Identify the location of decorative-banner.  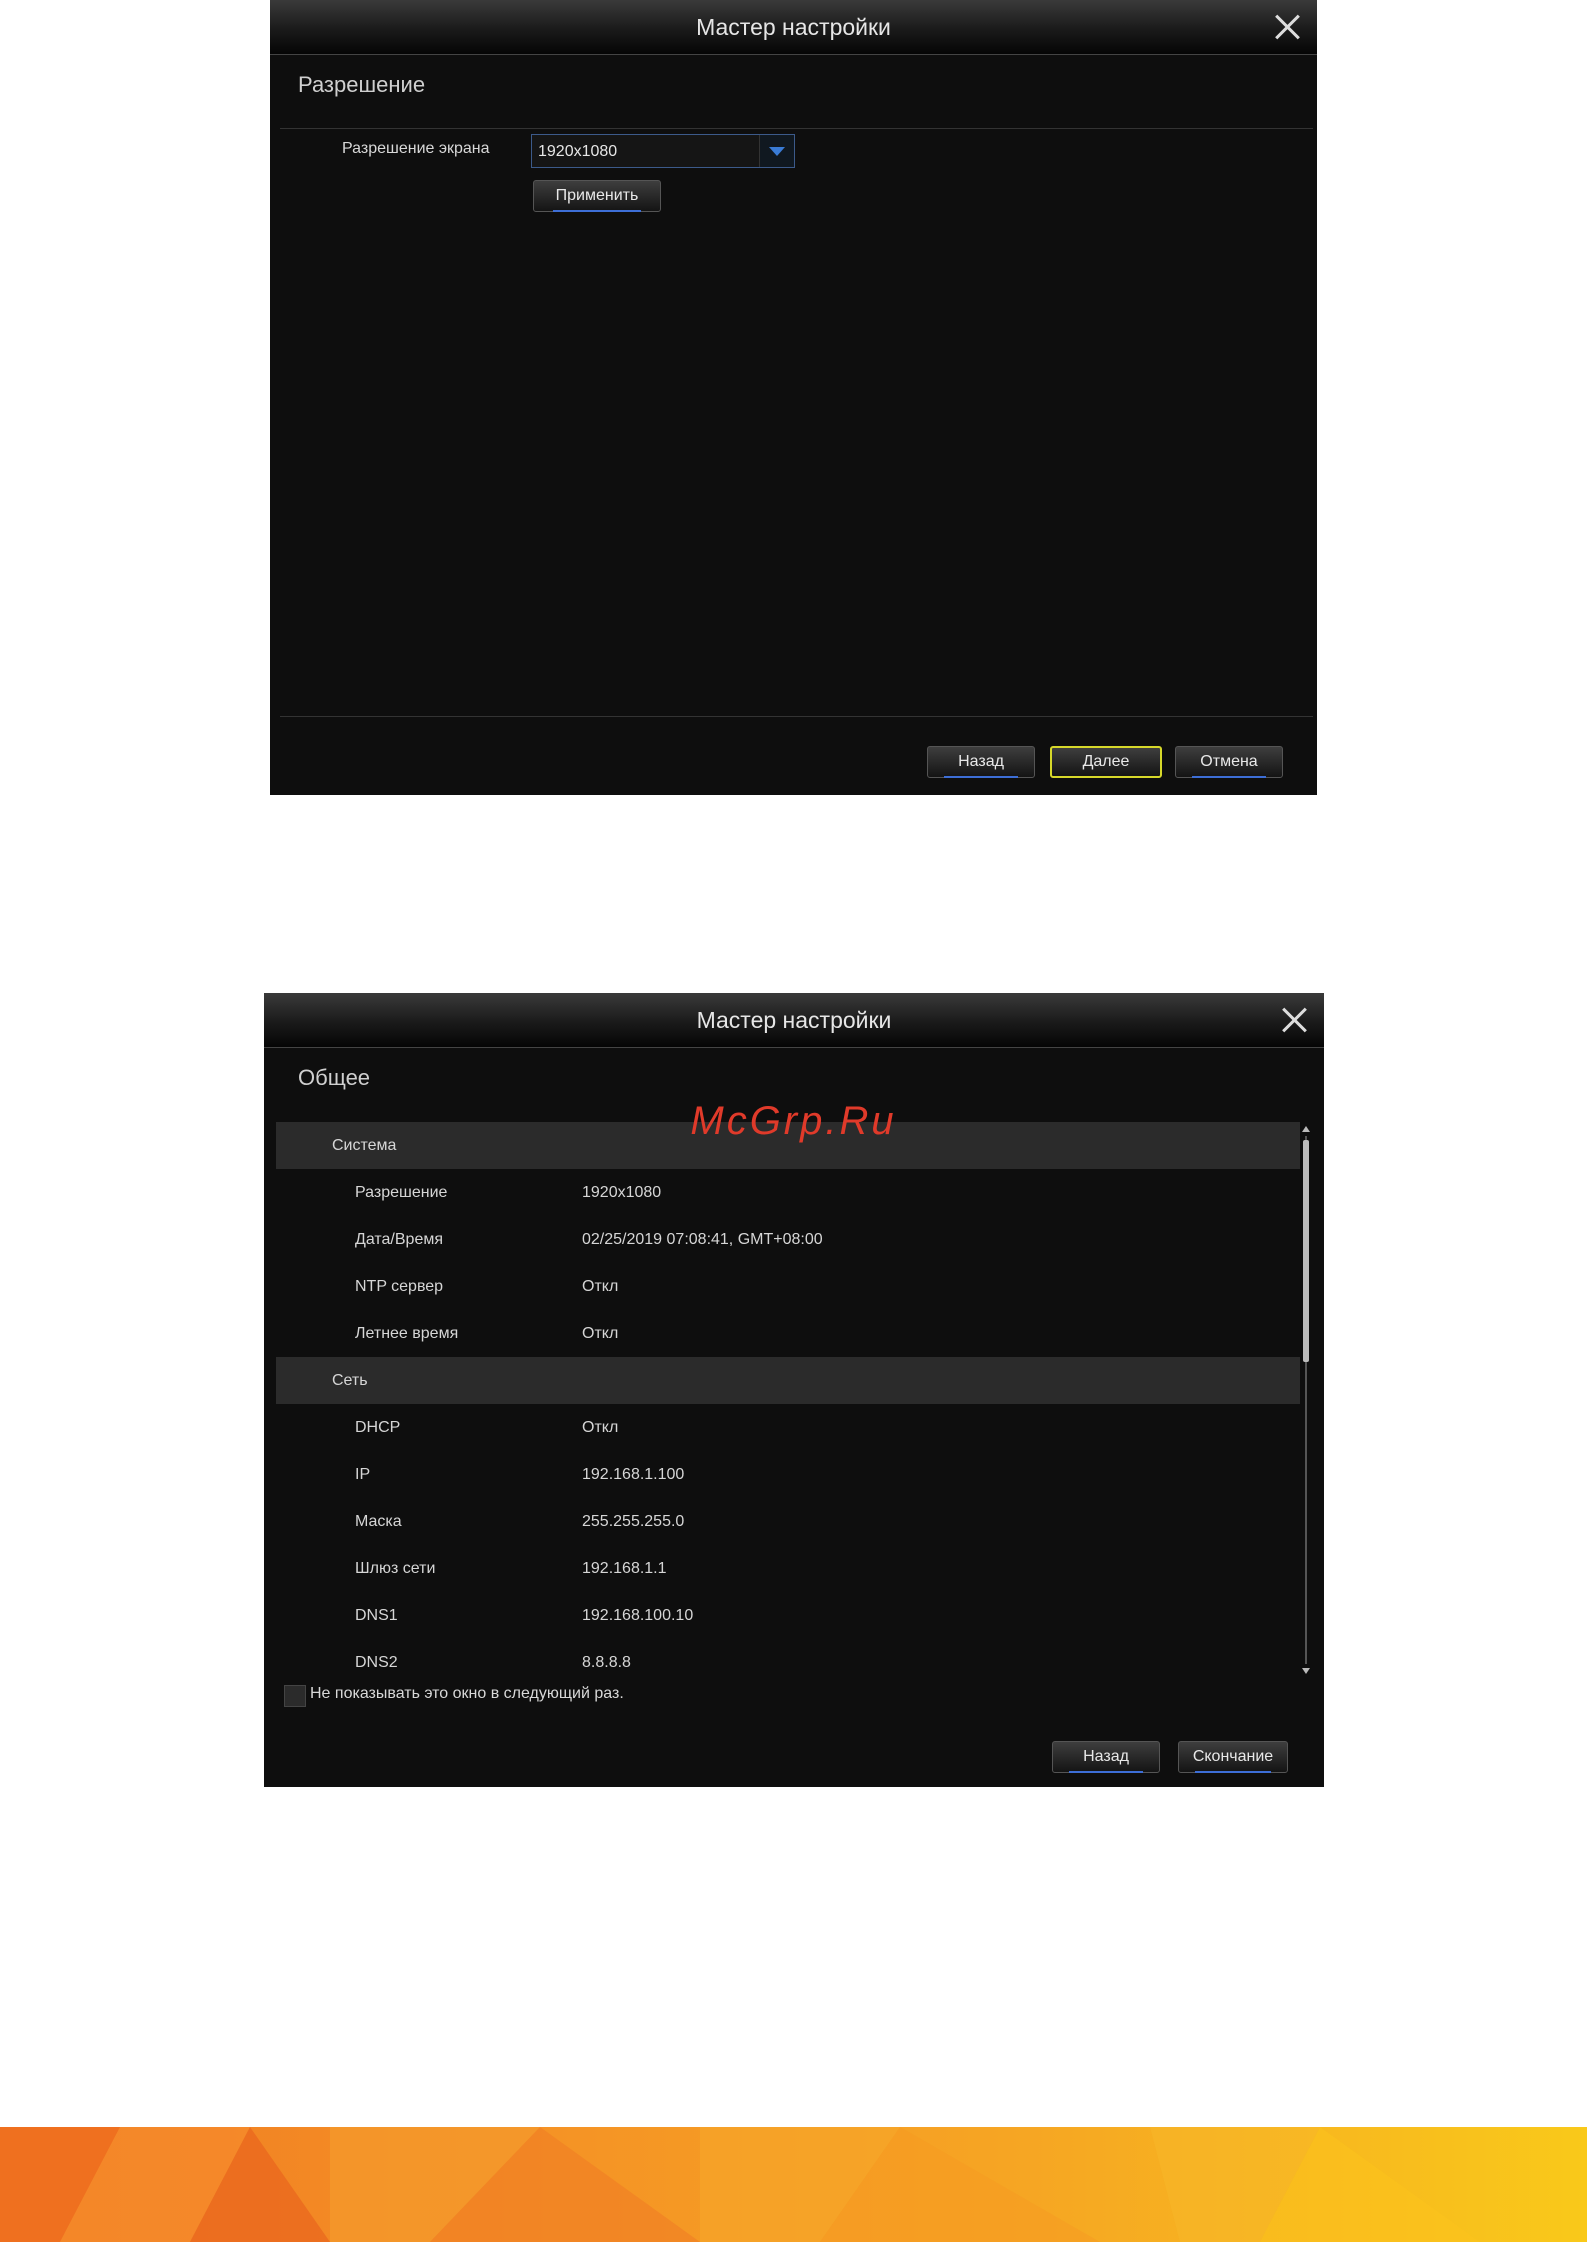
(793, 2184).